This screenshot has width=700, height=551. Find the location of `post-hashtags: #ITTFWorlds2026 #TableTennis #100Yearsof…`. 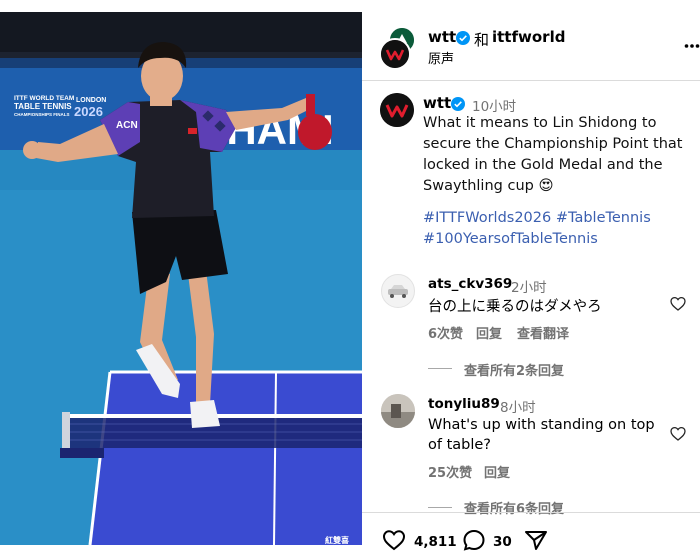

post-hashtags: #ITTFWorlds2026 #TableTennis #100Yearsof… is located at coordinates (557, 229).